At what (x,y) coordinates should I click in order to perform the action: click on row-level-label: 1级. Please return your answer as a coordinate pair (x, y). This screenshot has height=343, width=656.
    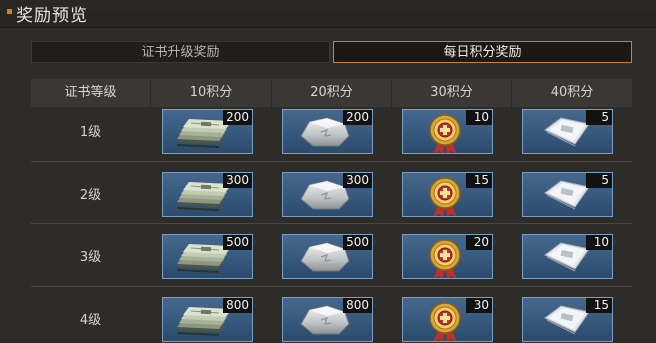
    Looking at the image, I should click on (90, 132).